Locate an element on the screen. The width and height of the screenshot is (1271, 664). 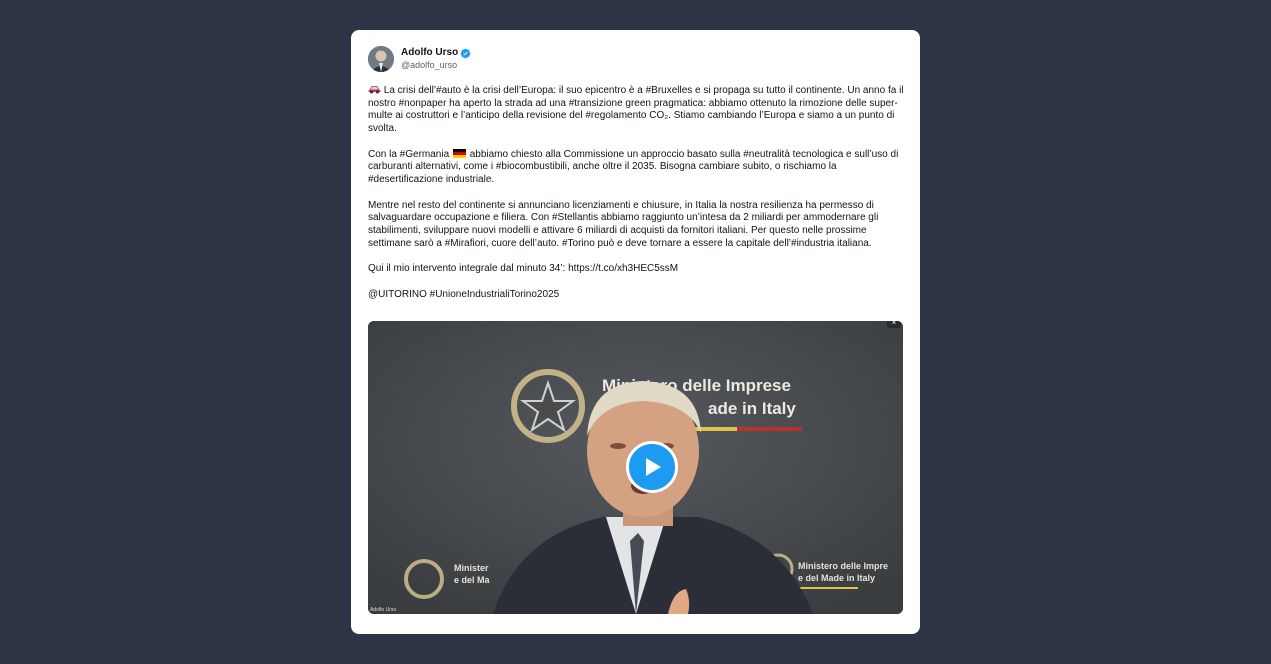
car-icon is located at coordinates (374, 90).